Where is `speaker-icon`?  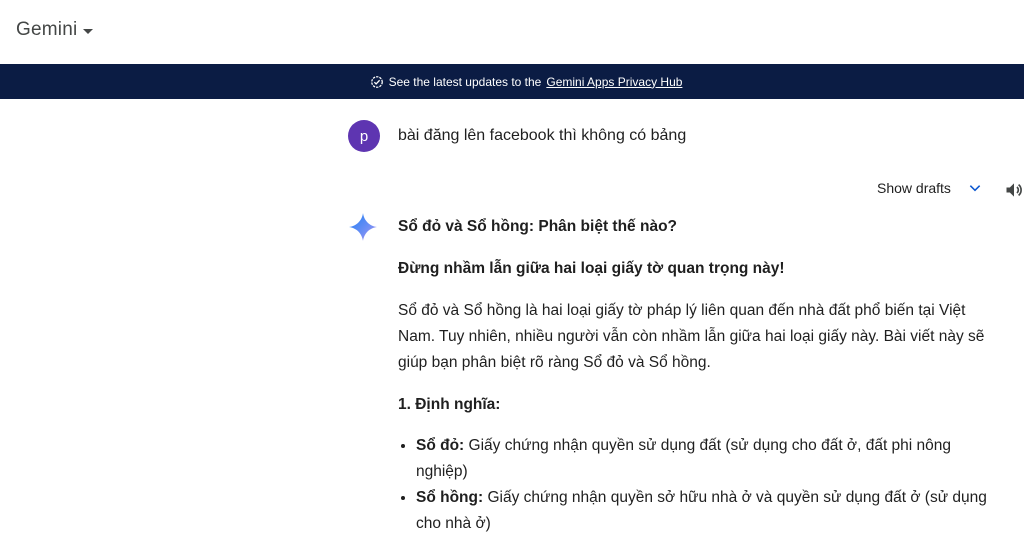
speaker-icon is located at coordinates (1014, 190).